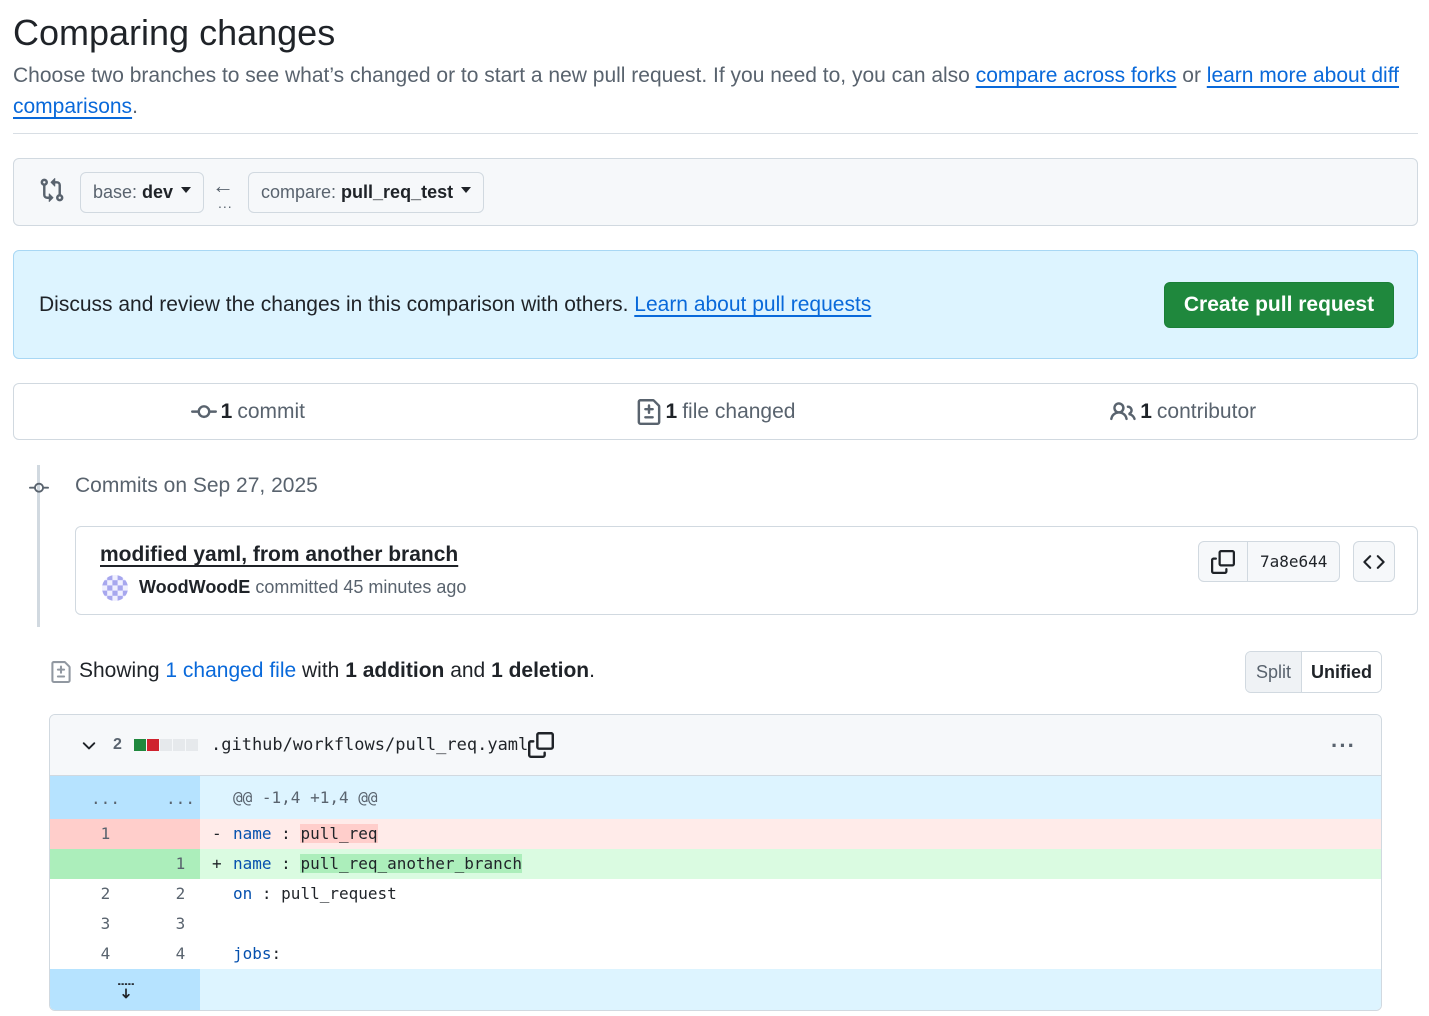 This screenshot has height=1016, width=1429. I want to click on diff-line-added: 1 + name : pull_req_another_branch, so click(715, 864).